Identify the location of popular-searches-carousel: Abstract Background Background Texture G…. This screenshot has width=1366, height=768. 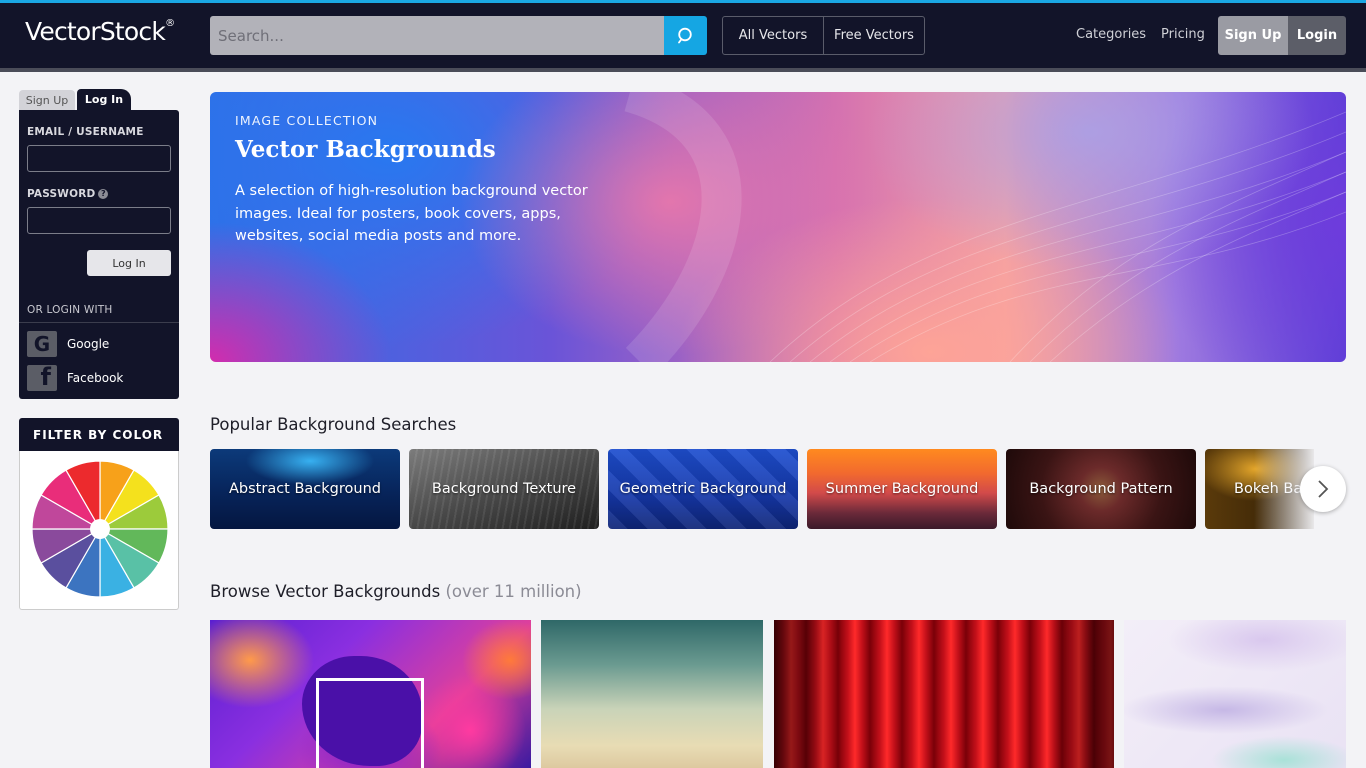
(762, 489).